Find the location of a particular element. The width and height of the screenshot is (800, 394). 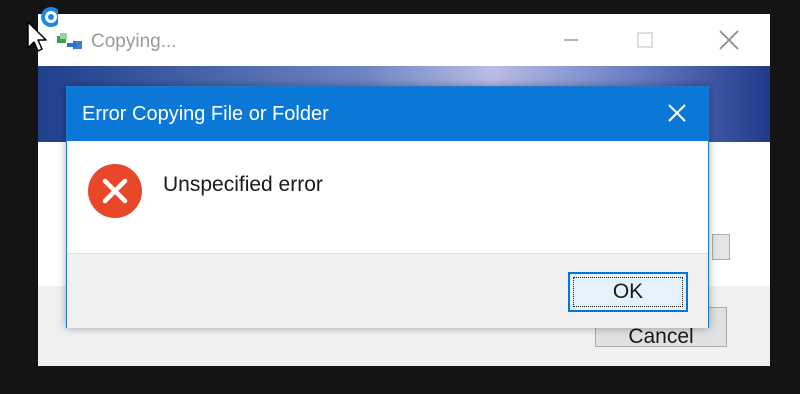

minimize-button is located at coordinates (571, 40).